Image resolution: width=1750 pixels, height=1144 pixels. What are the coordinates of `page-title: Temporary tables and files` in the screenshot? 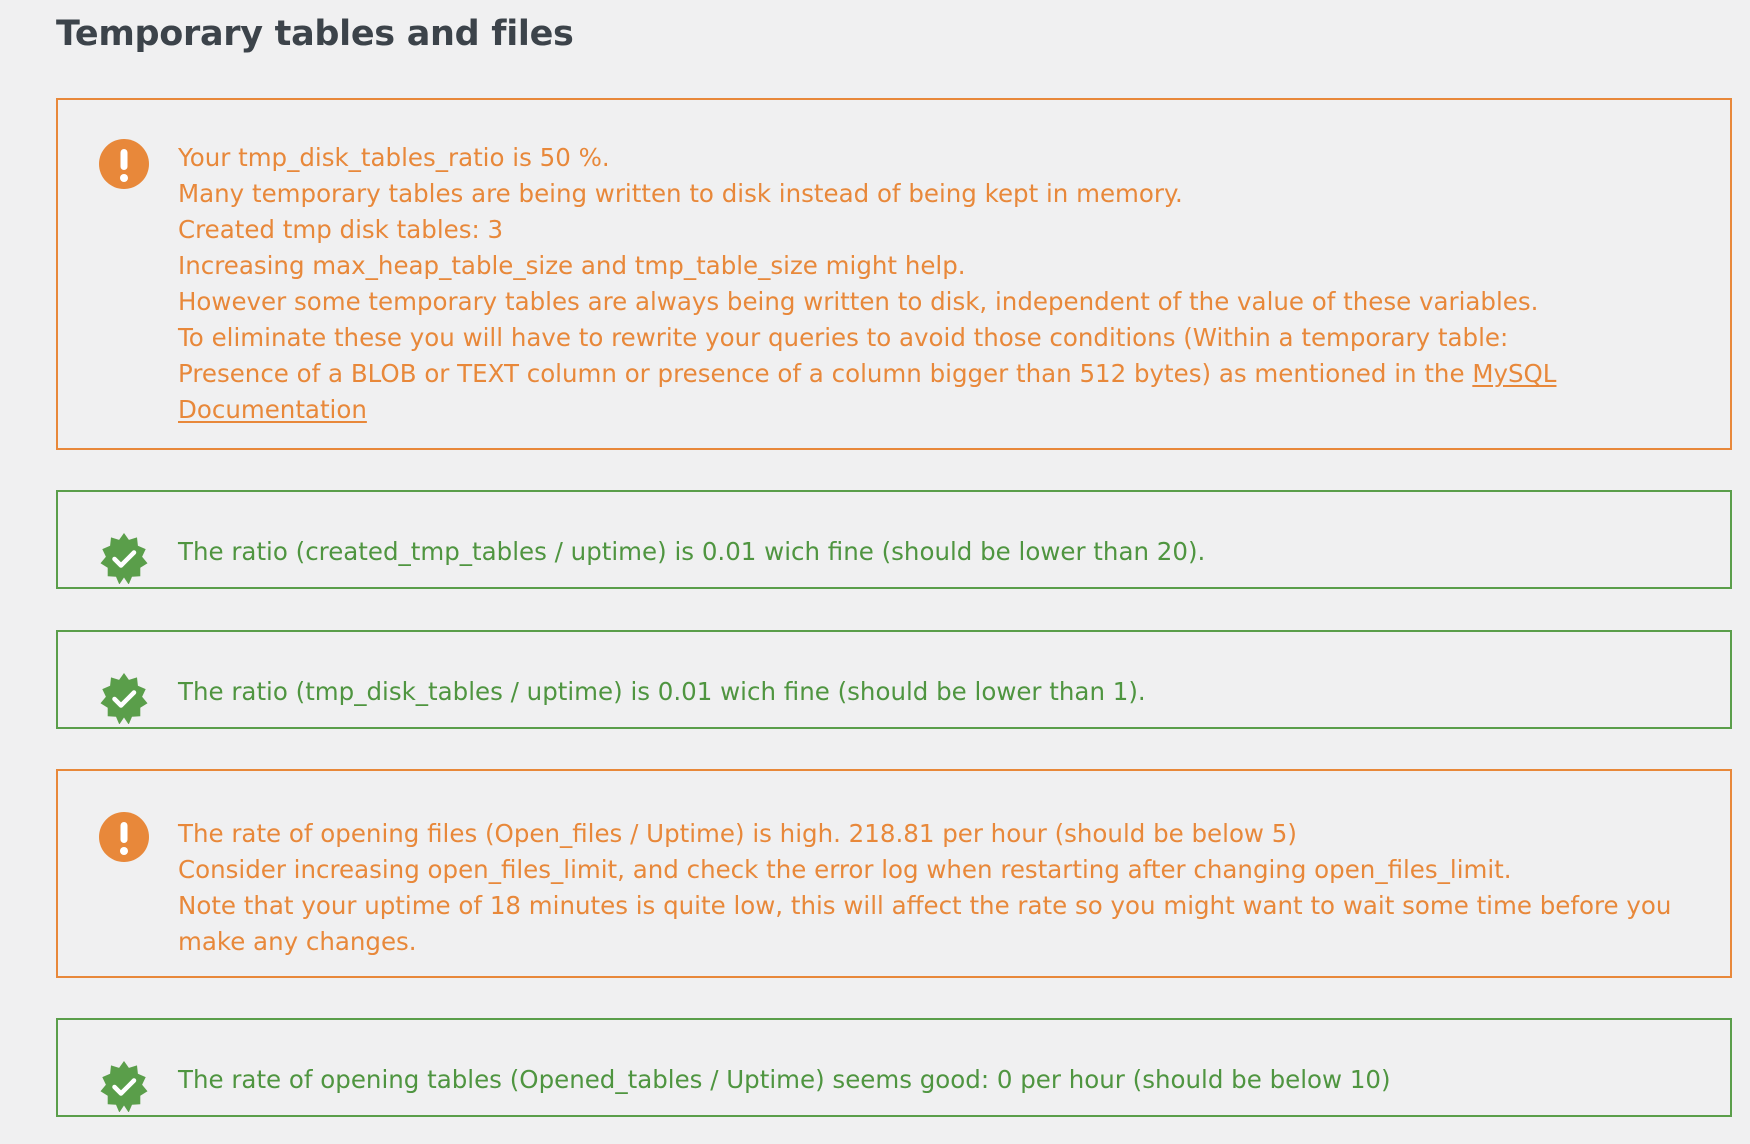 It's located at (315, 34).